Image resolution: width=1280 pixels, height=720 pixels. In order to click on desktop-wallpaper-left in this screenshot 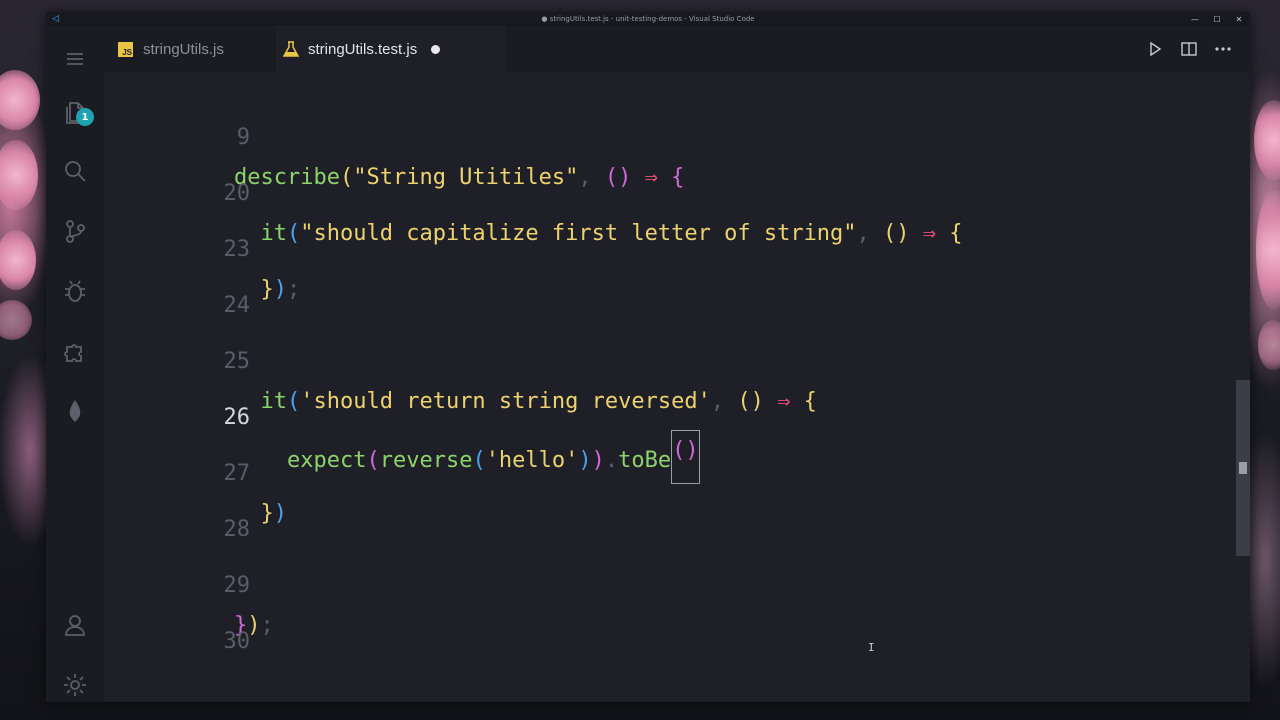, I will do `click(23, 360)`.